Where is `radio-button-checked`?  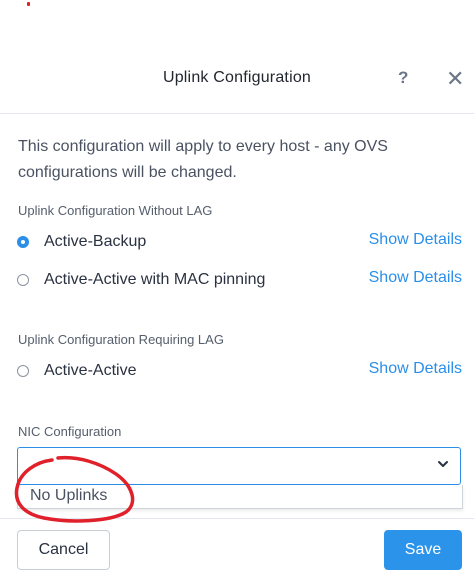 radio-button-checked is located at coordinates (23, 242).